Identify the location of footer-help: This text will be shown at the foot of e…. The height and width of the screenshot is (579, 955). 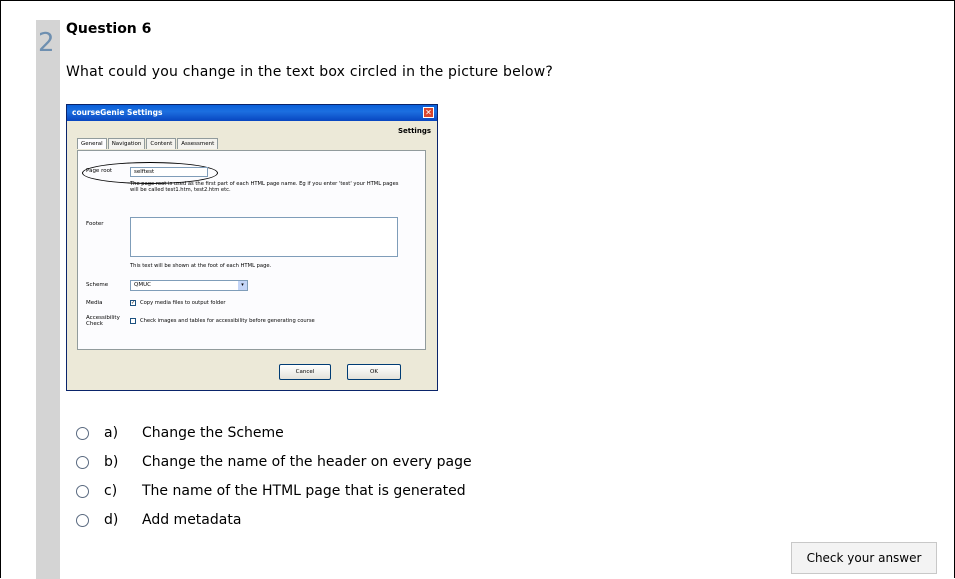
(201, 266).